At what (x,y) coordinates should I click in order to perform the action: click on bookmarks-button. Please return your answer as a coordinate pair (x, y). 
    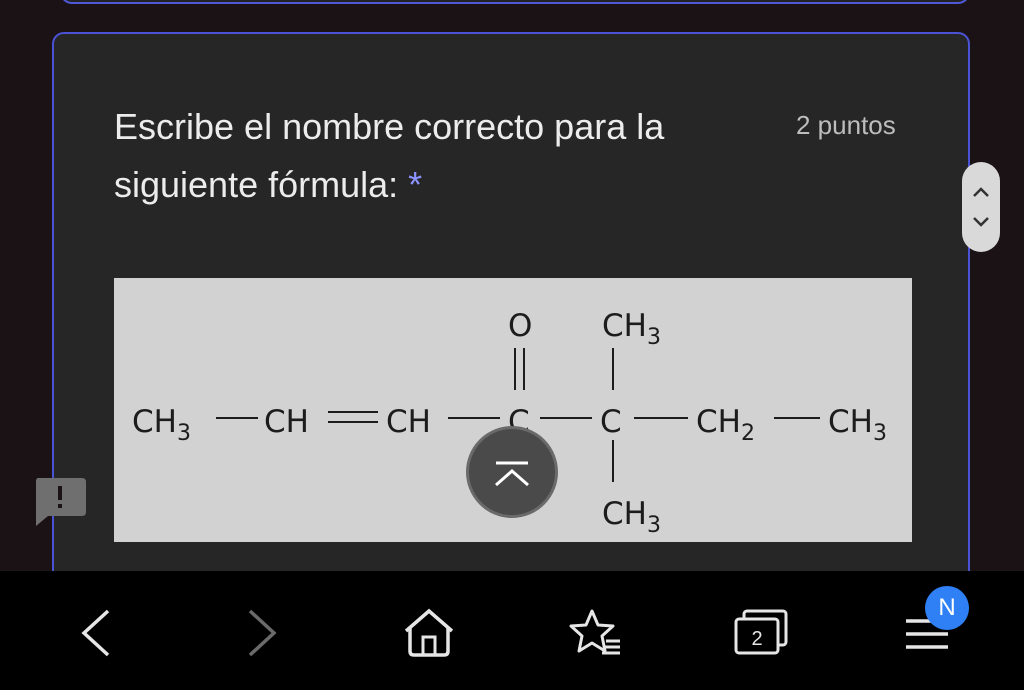
    Looking at the image, I should click on (597, 630).